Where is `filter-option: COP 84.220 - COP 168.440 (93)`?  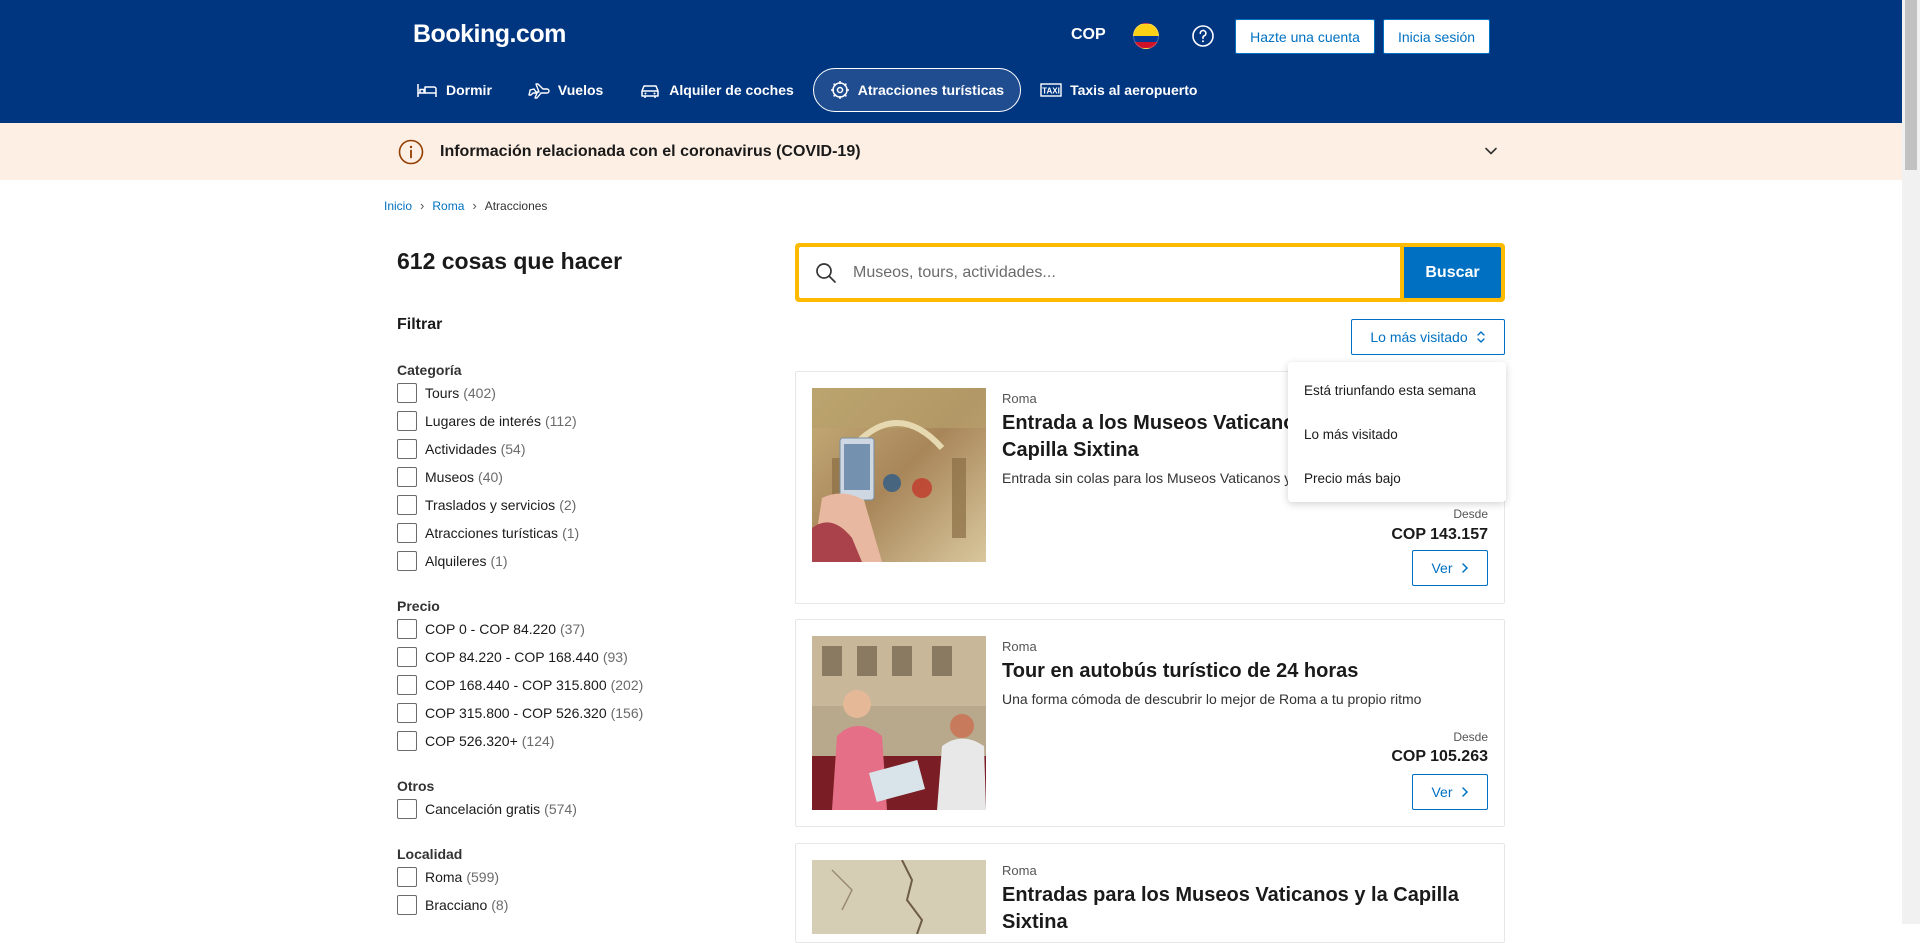 filter-option: COP 84.220 - COP 168.440 (93) is located at coordinates (520, 657).